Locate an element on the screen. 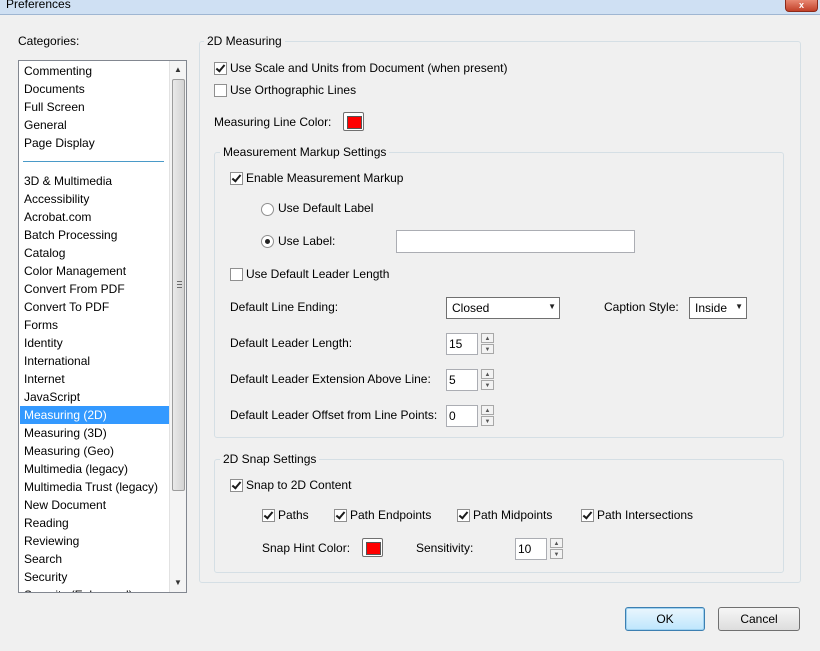  sensitivity-input: 10 is located at coordinates (531, 549).